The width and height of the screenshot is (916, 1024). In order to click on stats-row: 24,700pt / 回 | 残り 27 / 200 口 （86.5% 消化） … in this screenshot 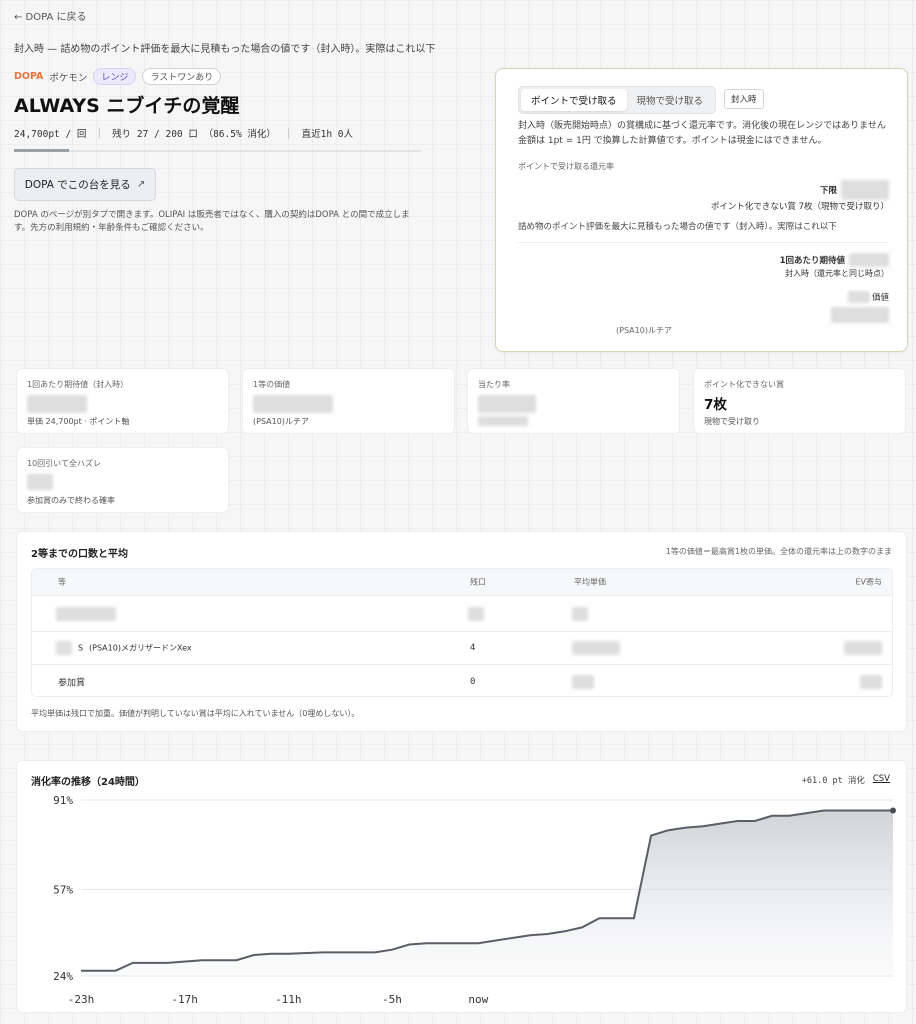, I will do `click(184, 133)`.